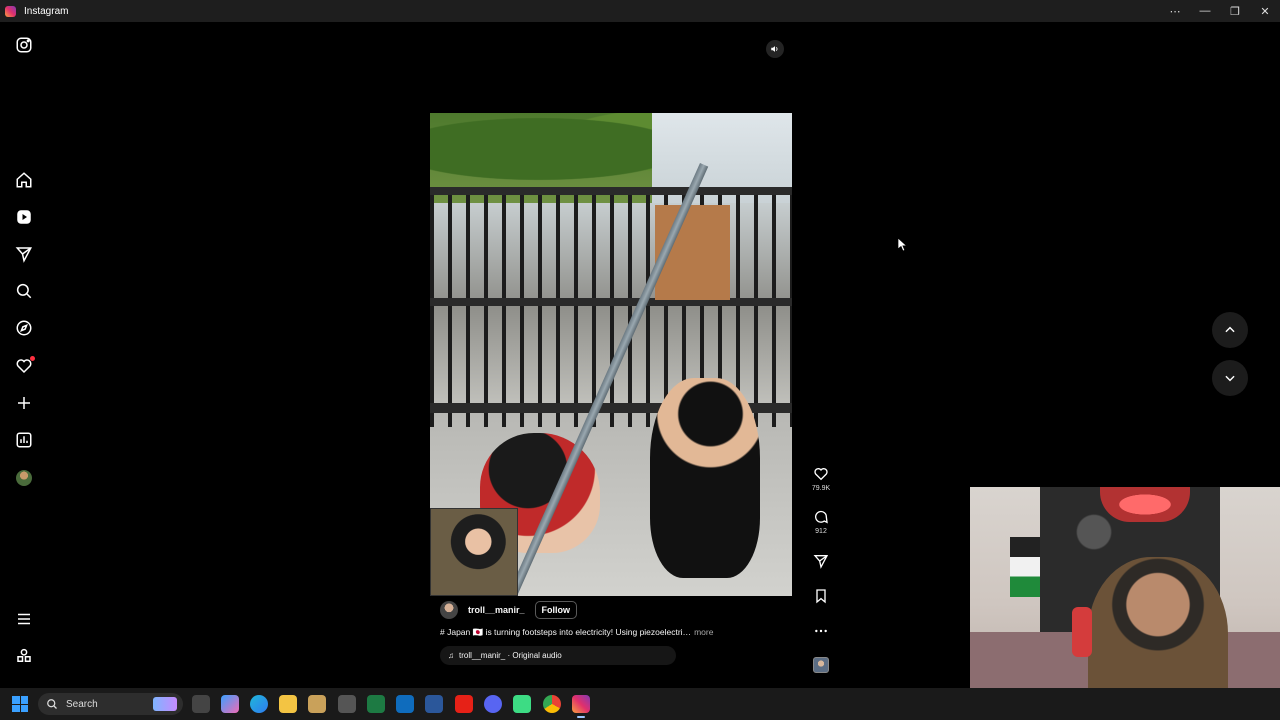 The width and height of the screenshot is (1280, 720). I want to click on taskbar, so click(640, 704).